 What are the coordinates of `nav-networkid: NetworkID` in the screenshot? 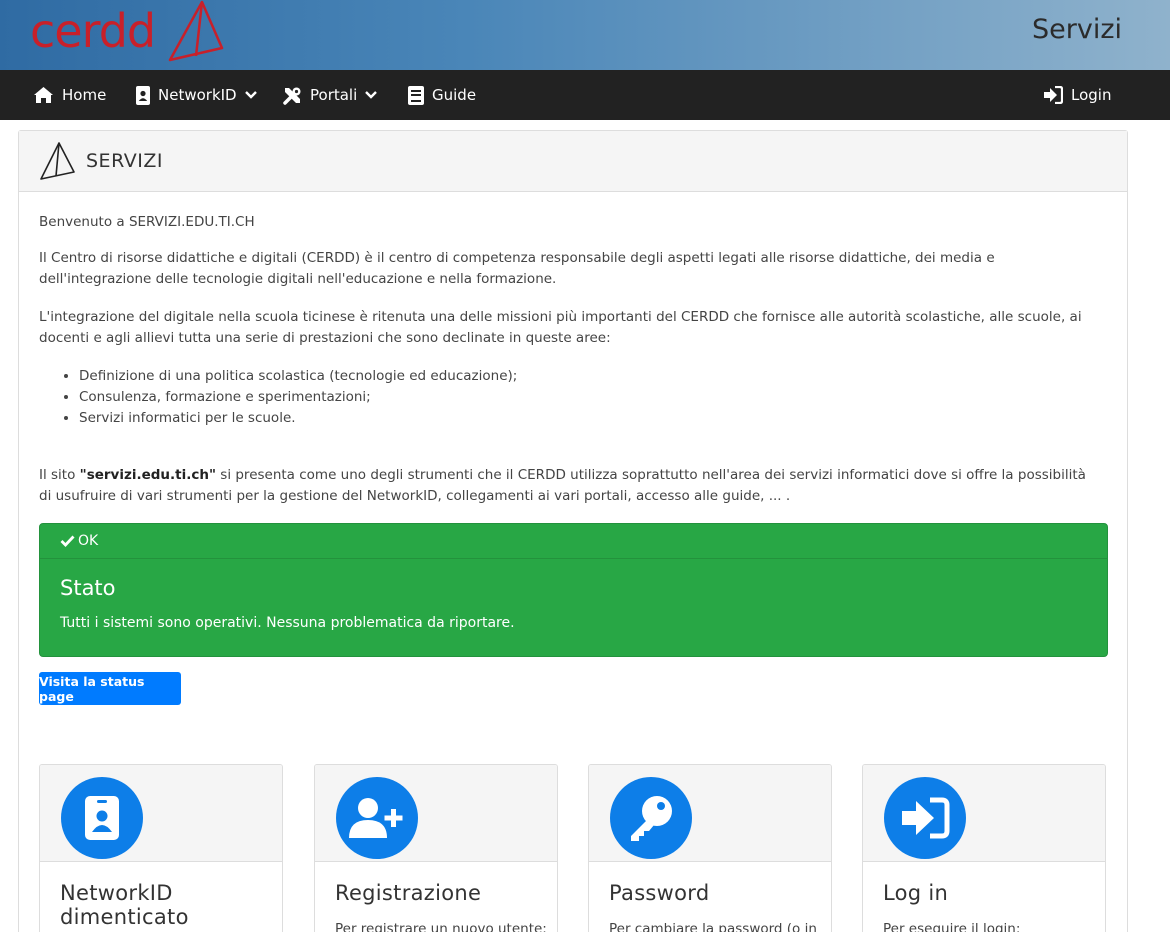 It's located at (196, 95).